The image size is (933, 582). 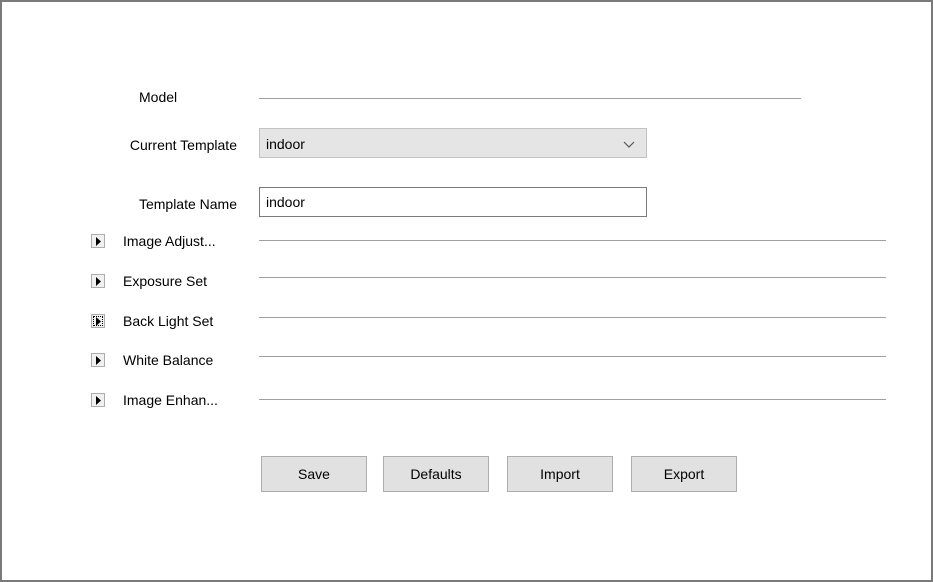 I want to click on import-button: Import, so click(x=560, y=474).